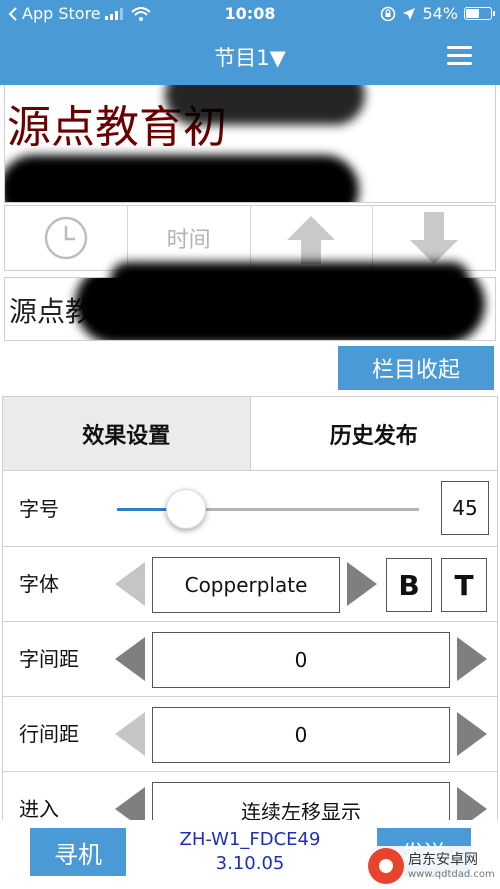  What do you see at coordinates (130, 584) in the screenshot?
I see `font-prev-arrow-icon` at bounding box center [130, 584].